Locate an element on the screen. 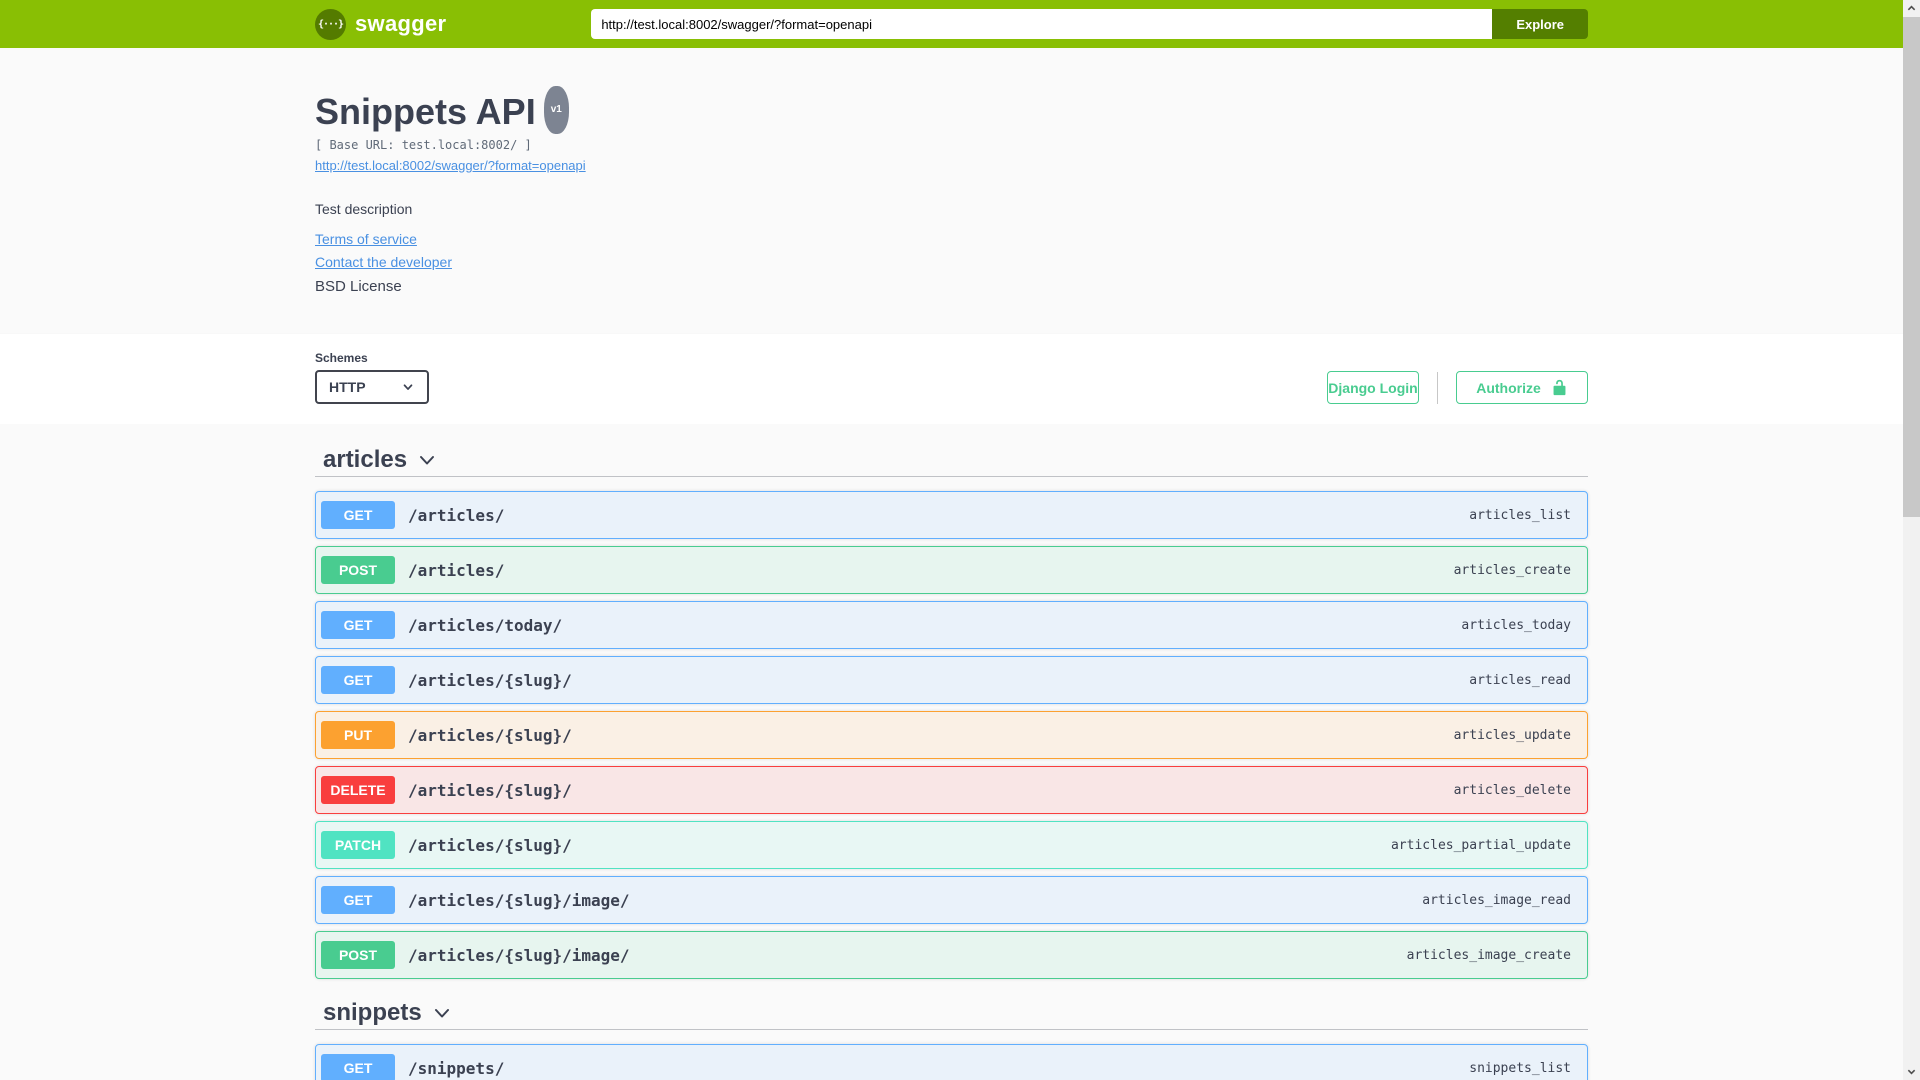 This screenshot has height=1080, width=1920. operation-id: snippets_list is located at coordinates (1520, 1068).